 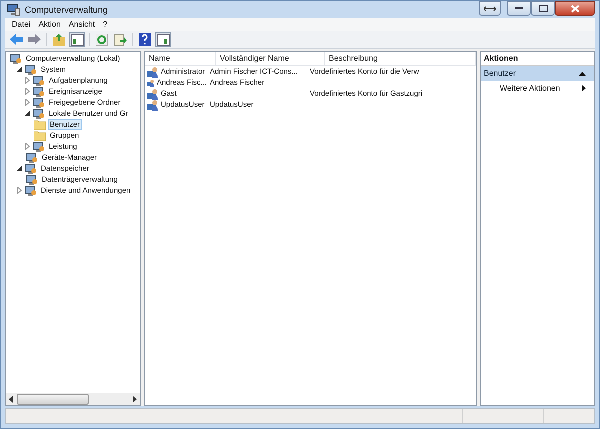 What do you see at coordinates (102, 39) in the screenshot?
I see `refresh-button` at bounding box center [102, 39].